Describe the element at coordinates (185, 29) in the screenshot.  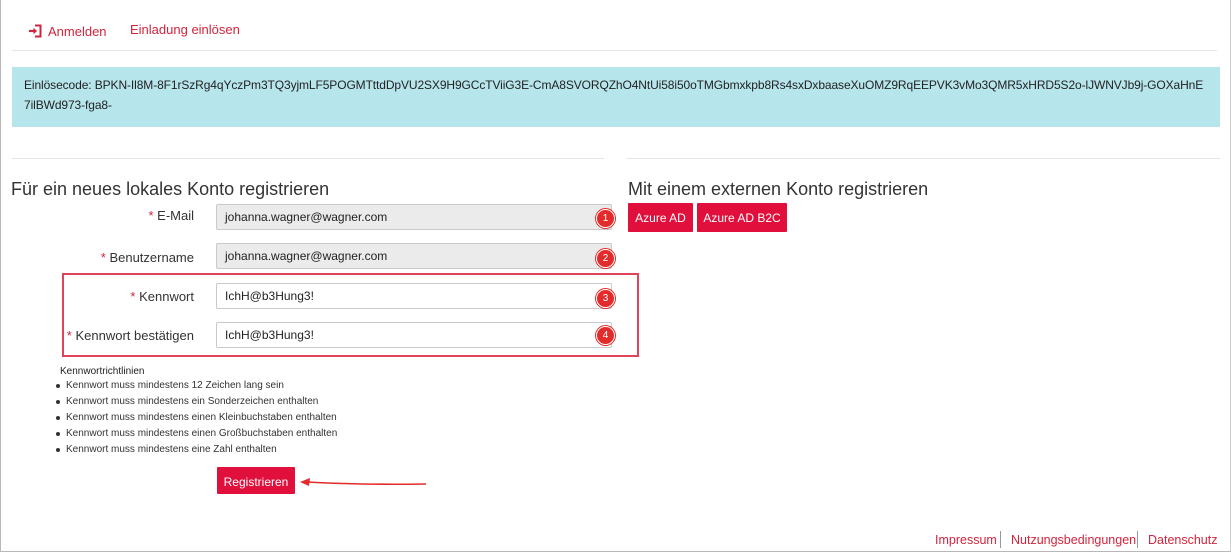
I see `redeem-invitation-link: Einladung einlösen` at that location.